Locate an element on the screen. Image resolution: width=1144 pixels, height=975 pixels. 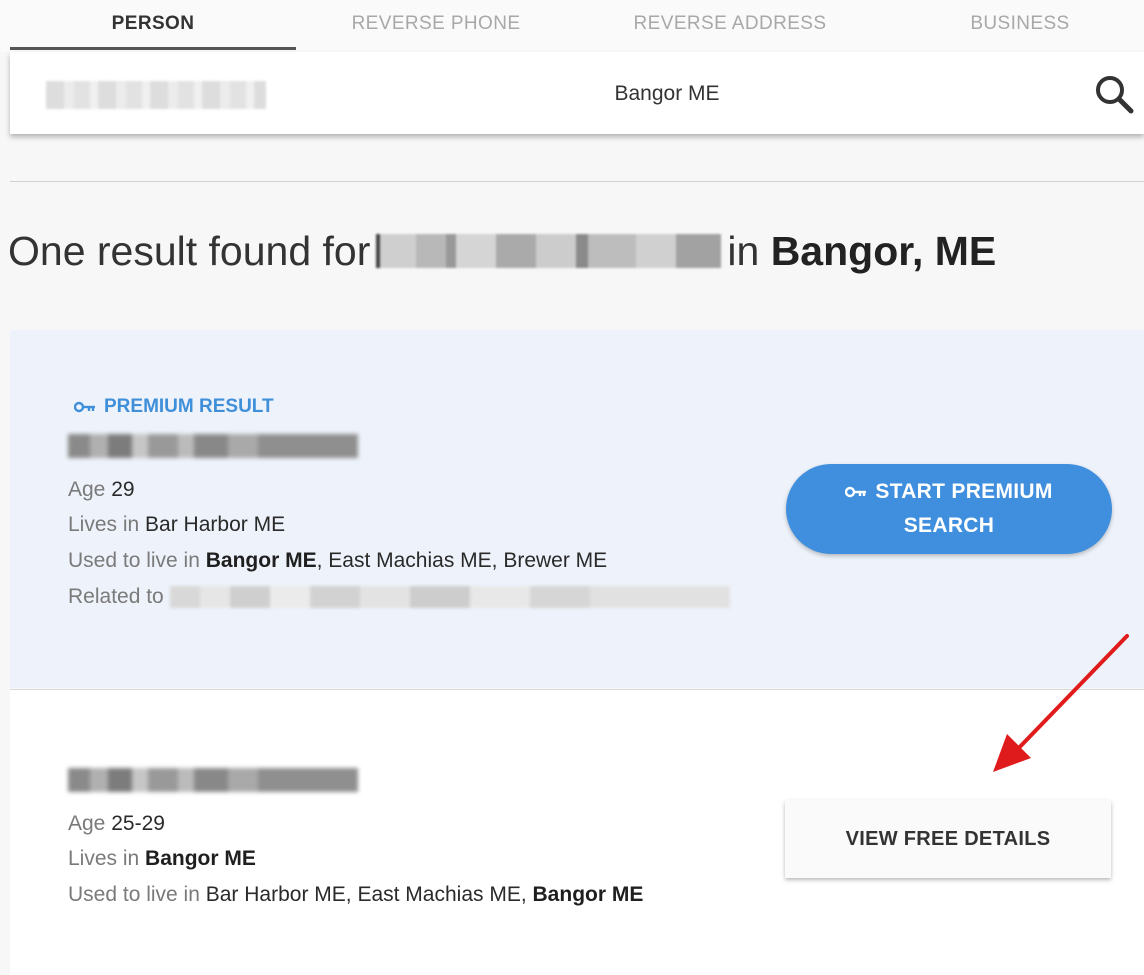
premium-result-tag: PREMIUM RESULT is located at coordinates (174, 407).